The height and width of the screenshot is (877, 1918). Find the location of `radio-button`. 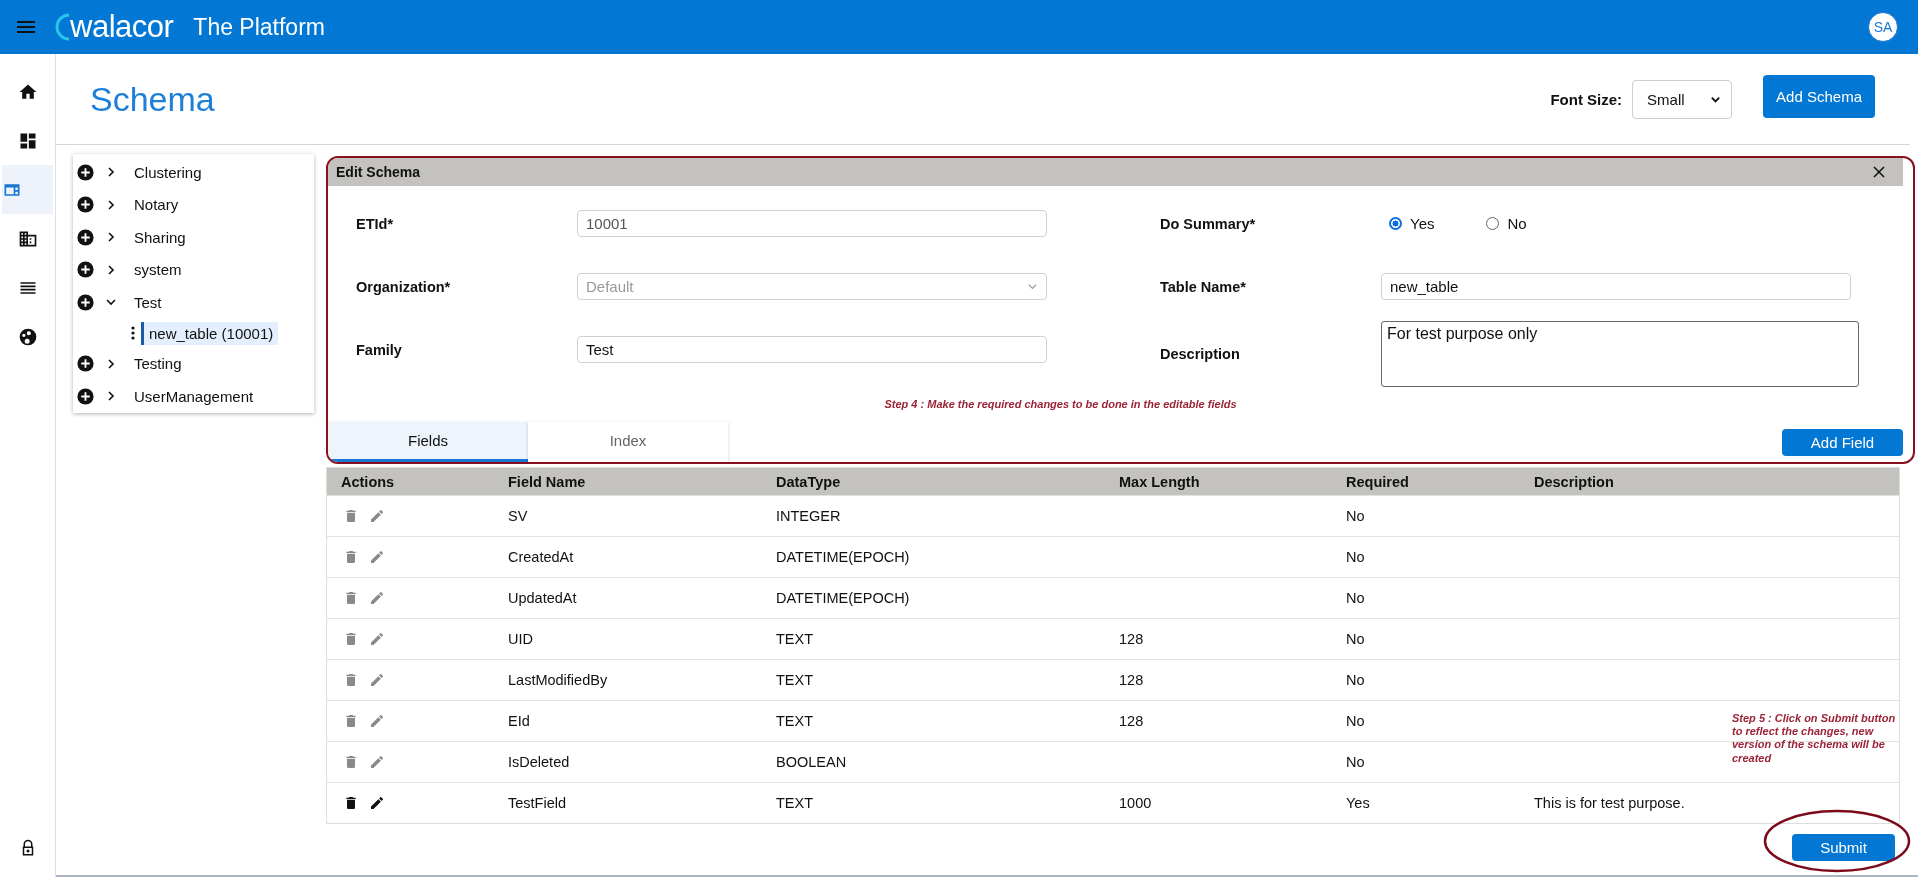

radio-button is located at coordinates (1395, 223).